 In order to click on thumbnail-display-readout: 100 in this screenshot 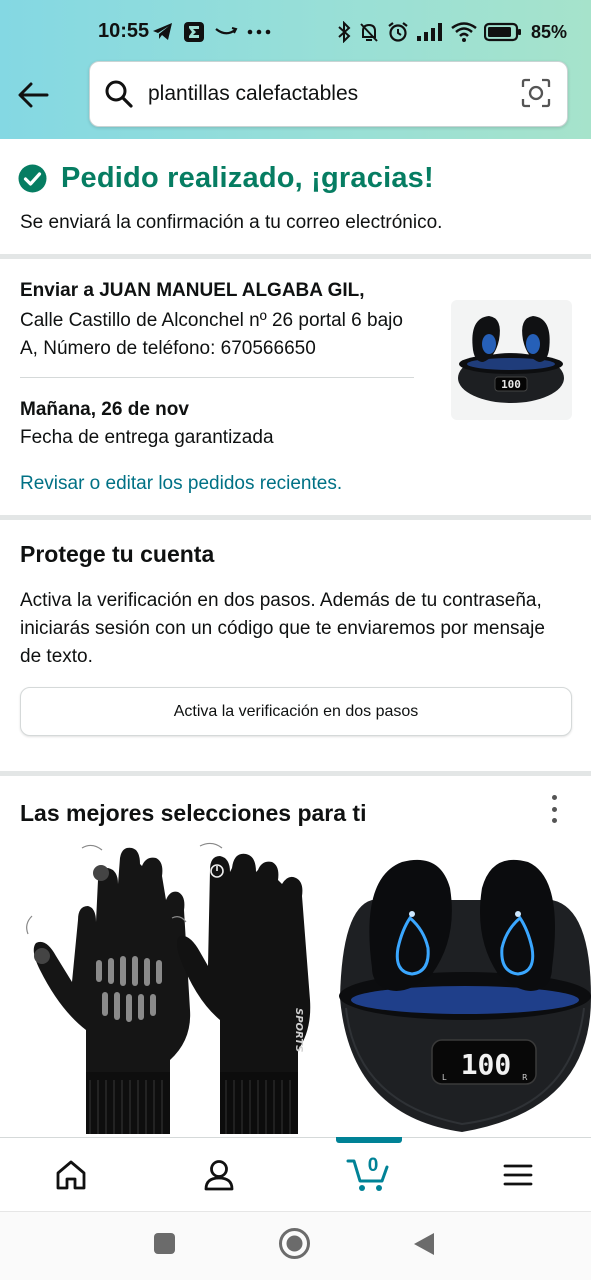, I will do `click(511, 384)`.